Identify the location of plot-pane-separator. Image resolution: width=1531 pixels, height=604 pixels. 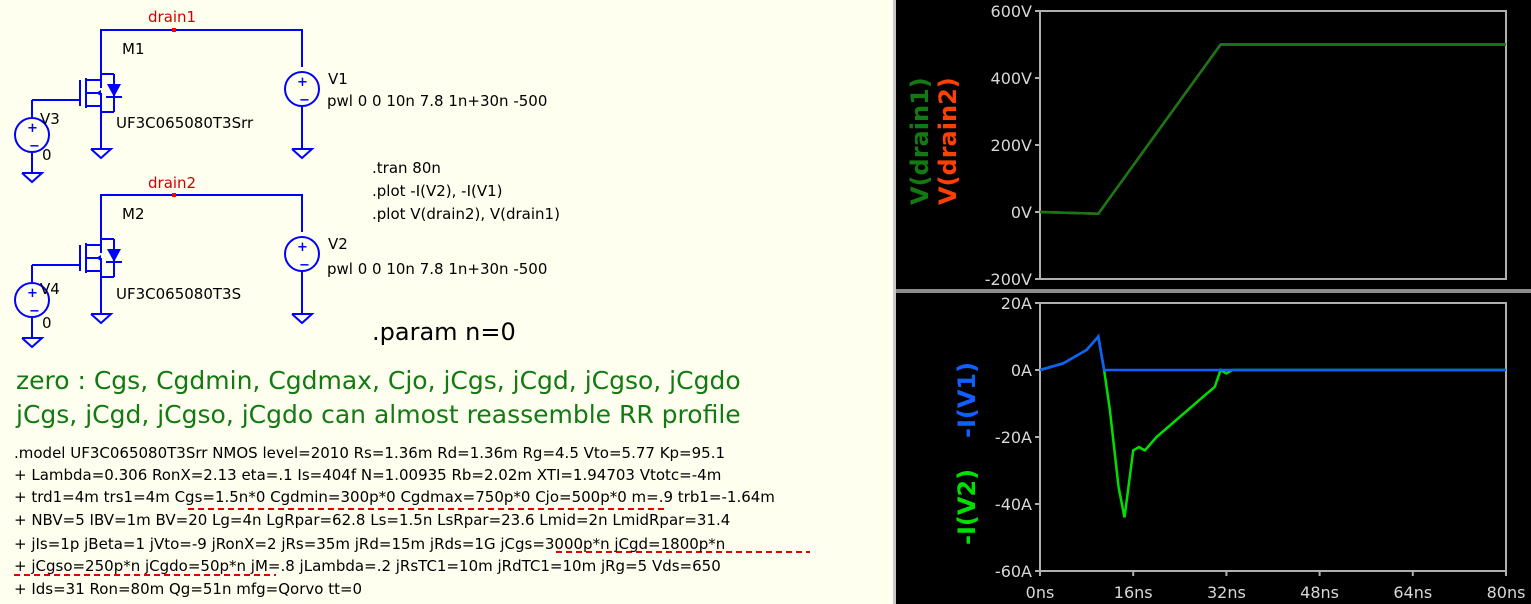
(1213, 291).